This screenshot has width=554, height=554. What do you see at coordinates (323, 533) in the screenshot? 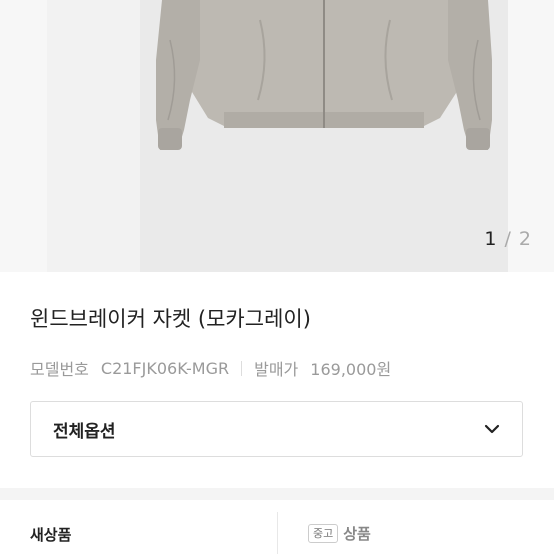
I see `used-badge: 중고` at bounding box center [323, 533].